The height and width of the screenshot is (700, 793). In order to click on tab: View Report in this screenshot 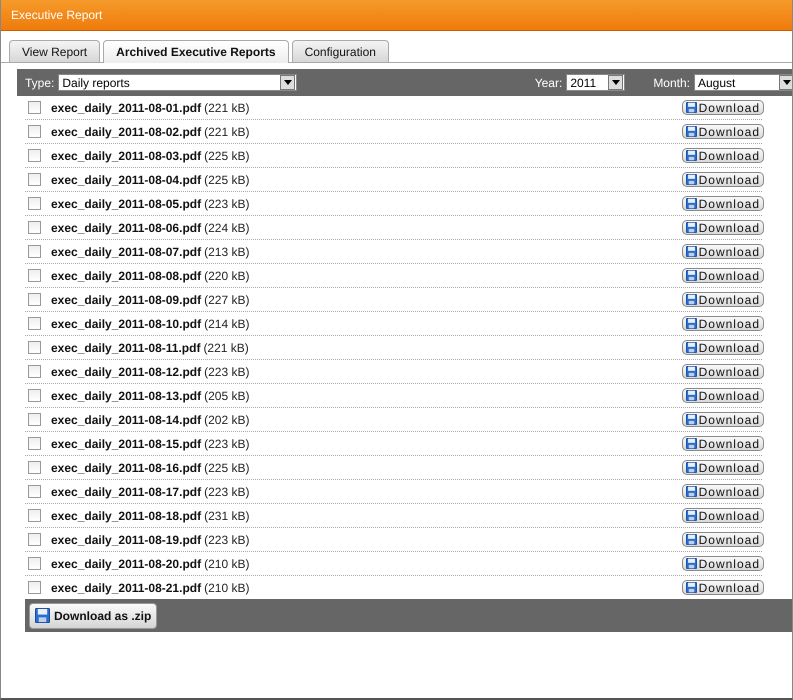, I will do `click(54, 51)`.